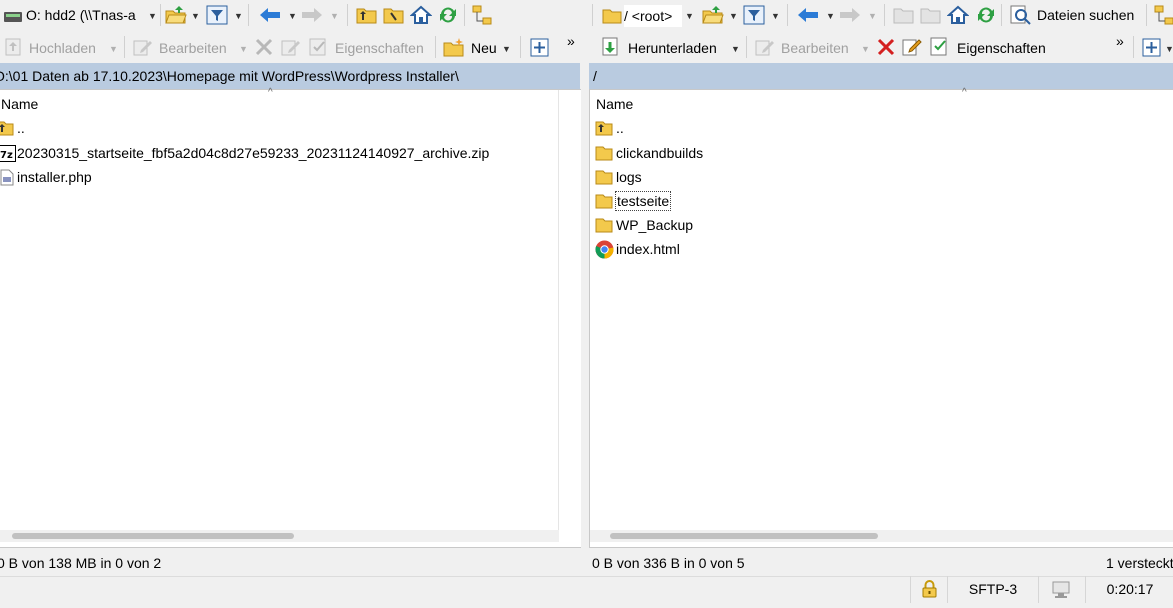  Describe the element at coordinates (312, 16) in the screenshot. I see `forward-arrow-icon` at that location.